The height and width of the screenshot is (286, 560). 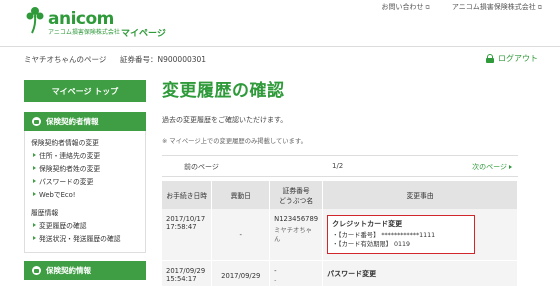 I want to click on cell-change-date: 2017/09/29, so click(x=241, y=273).